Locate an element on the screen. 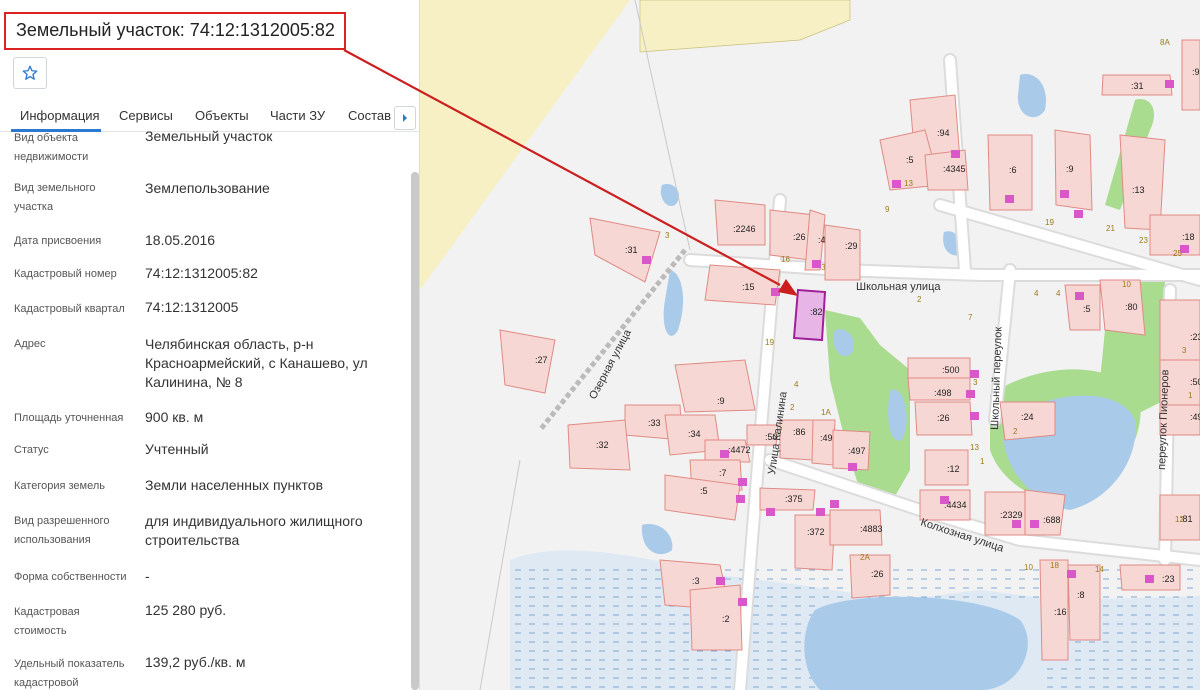 The width and height of the screenshot is (1200, 690). parcel-label: :27 is located at coordinates (541, 360).